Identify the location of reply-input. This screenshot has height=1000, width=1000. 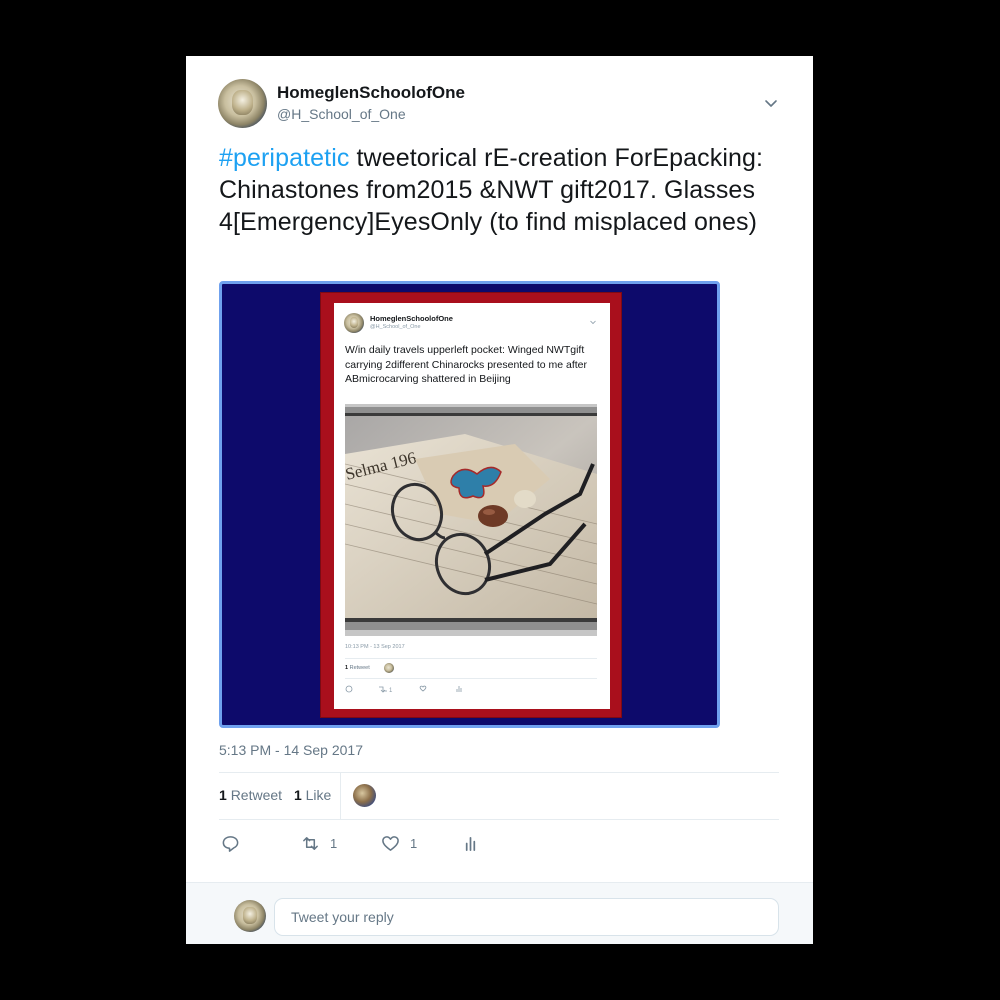
(526, 917).